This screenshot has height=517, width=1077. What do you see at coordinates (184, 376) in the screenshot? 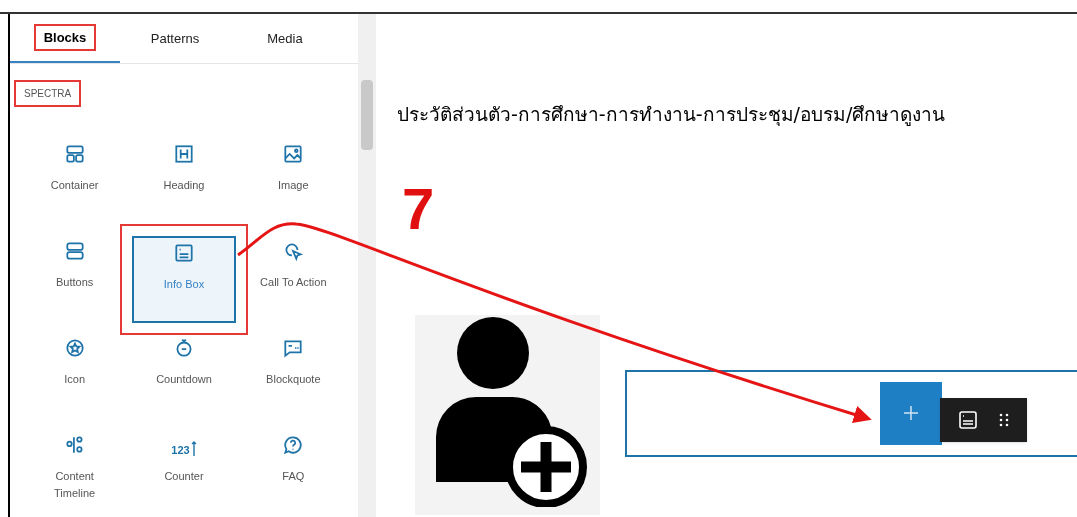
I see `block-item: Countdown` at bounding box center [184, 376].